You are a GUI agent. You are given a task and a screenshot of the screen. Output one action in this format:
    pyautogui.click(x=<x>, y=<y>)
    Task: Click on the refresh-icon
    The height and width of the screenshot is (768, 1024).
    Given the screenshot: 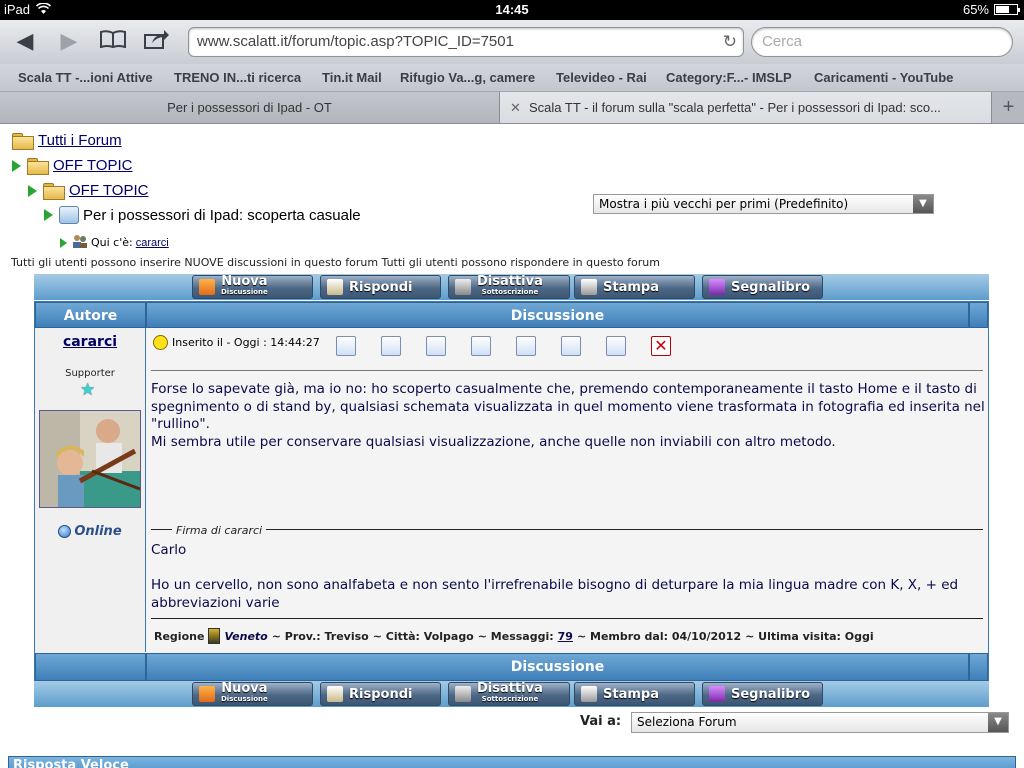 What is the action you would take?
    pyautogui.click(x=436, y=346)
    